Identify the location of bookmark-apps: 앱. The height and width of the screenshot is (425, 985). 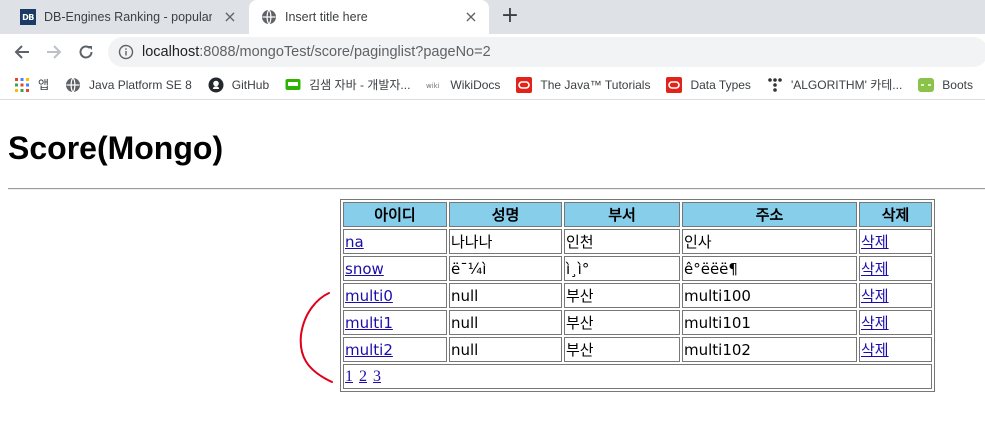
(31, 84).